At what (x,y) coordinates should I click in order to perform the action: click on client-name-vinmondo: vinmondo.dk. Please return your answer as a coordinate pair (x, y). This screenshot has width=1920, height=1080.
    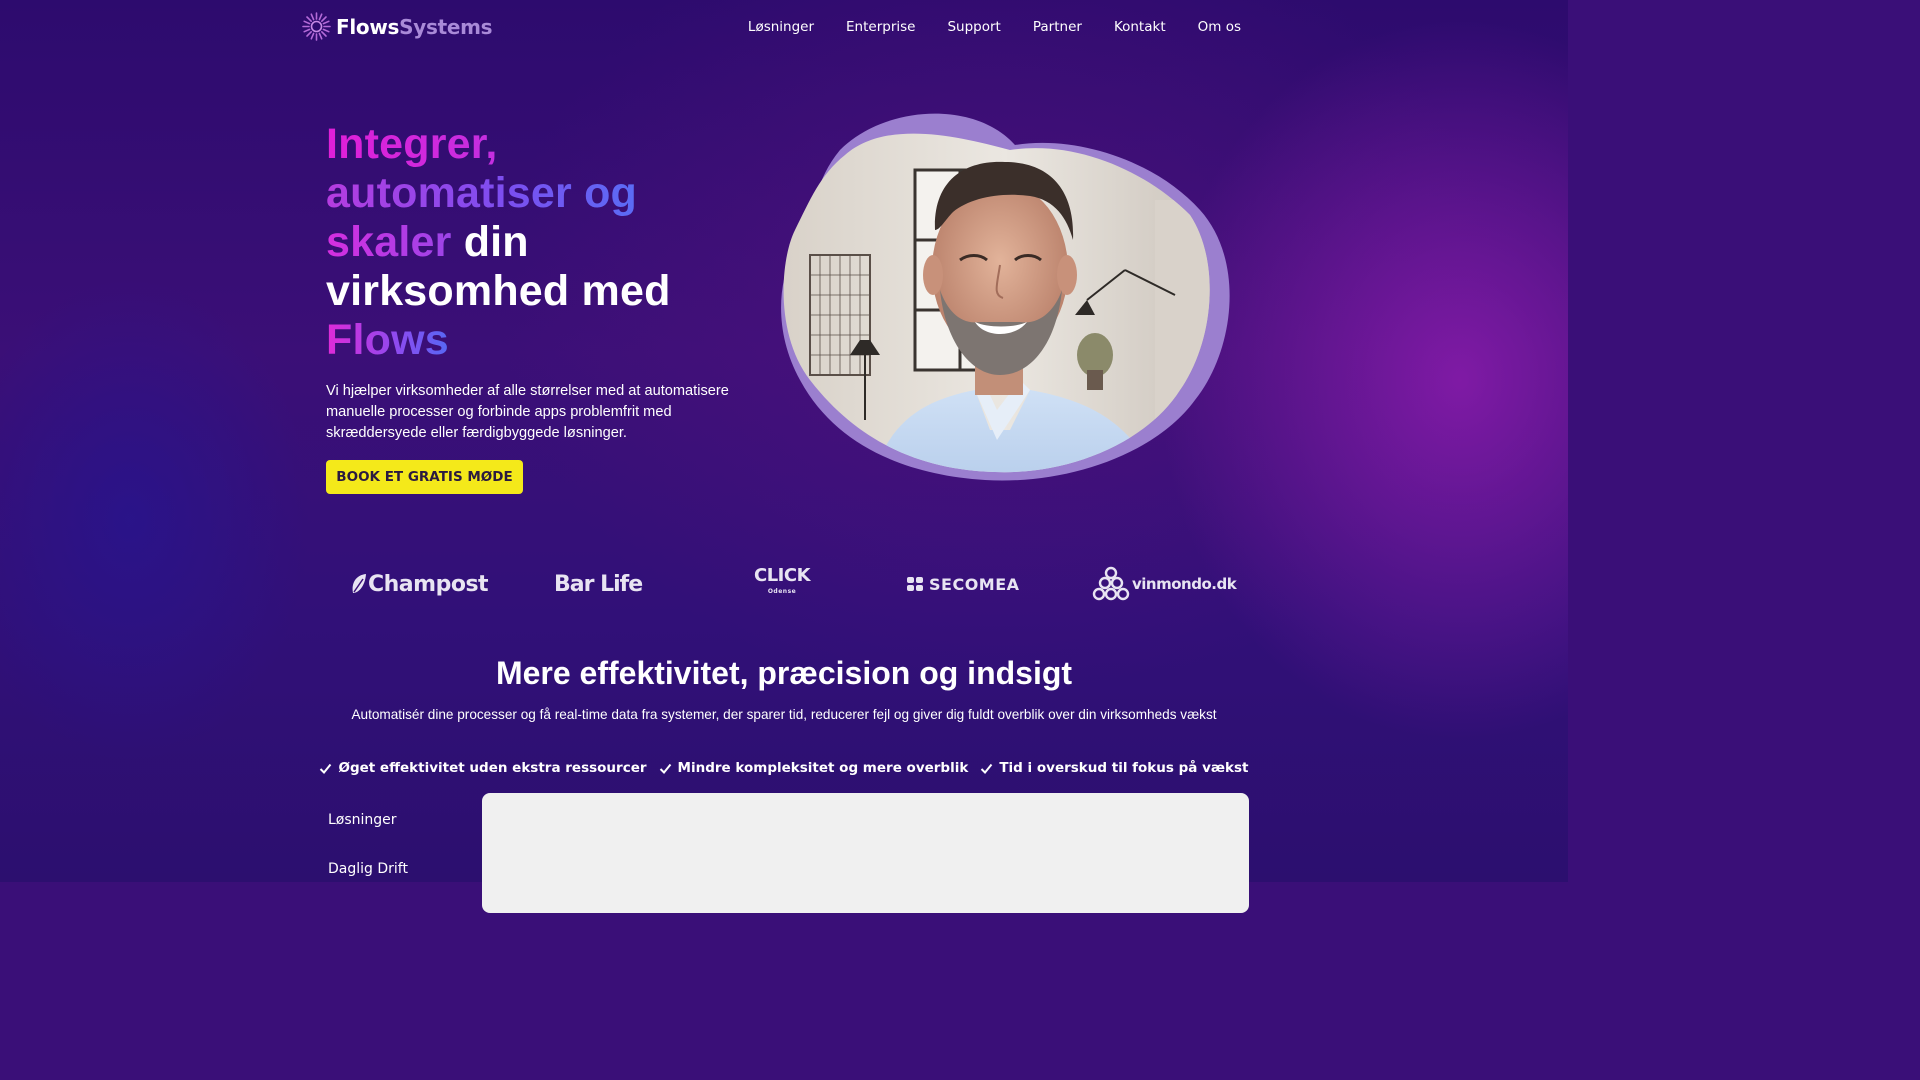
    Looking at the image, I should click on (1184, 584).